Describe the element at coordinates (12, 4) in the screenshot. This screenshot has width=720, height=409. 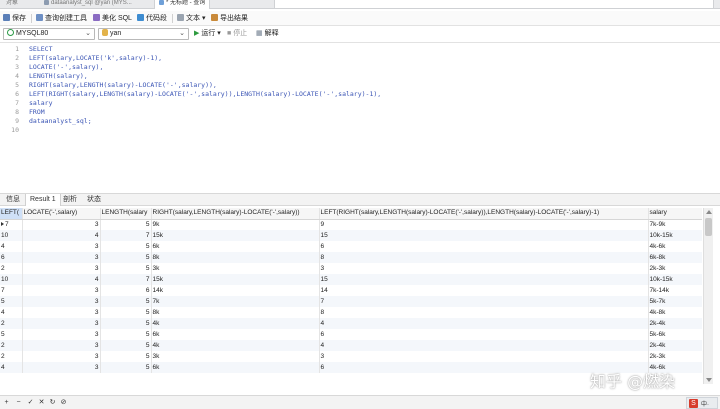
I see `tab-objects: 对象` at that location.